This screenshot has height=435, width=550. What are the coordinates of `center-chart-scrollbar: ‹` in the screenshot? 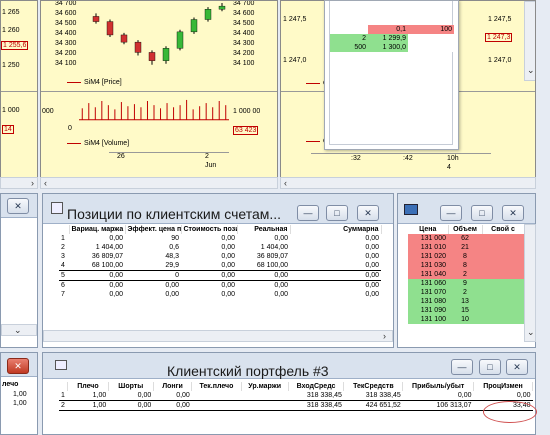 It's located at (159, 183).